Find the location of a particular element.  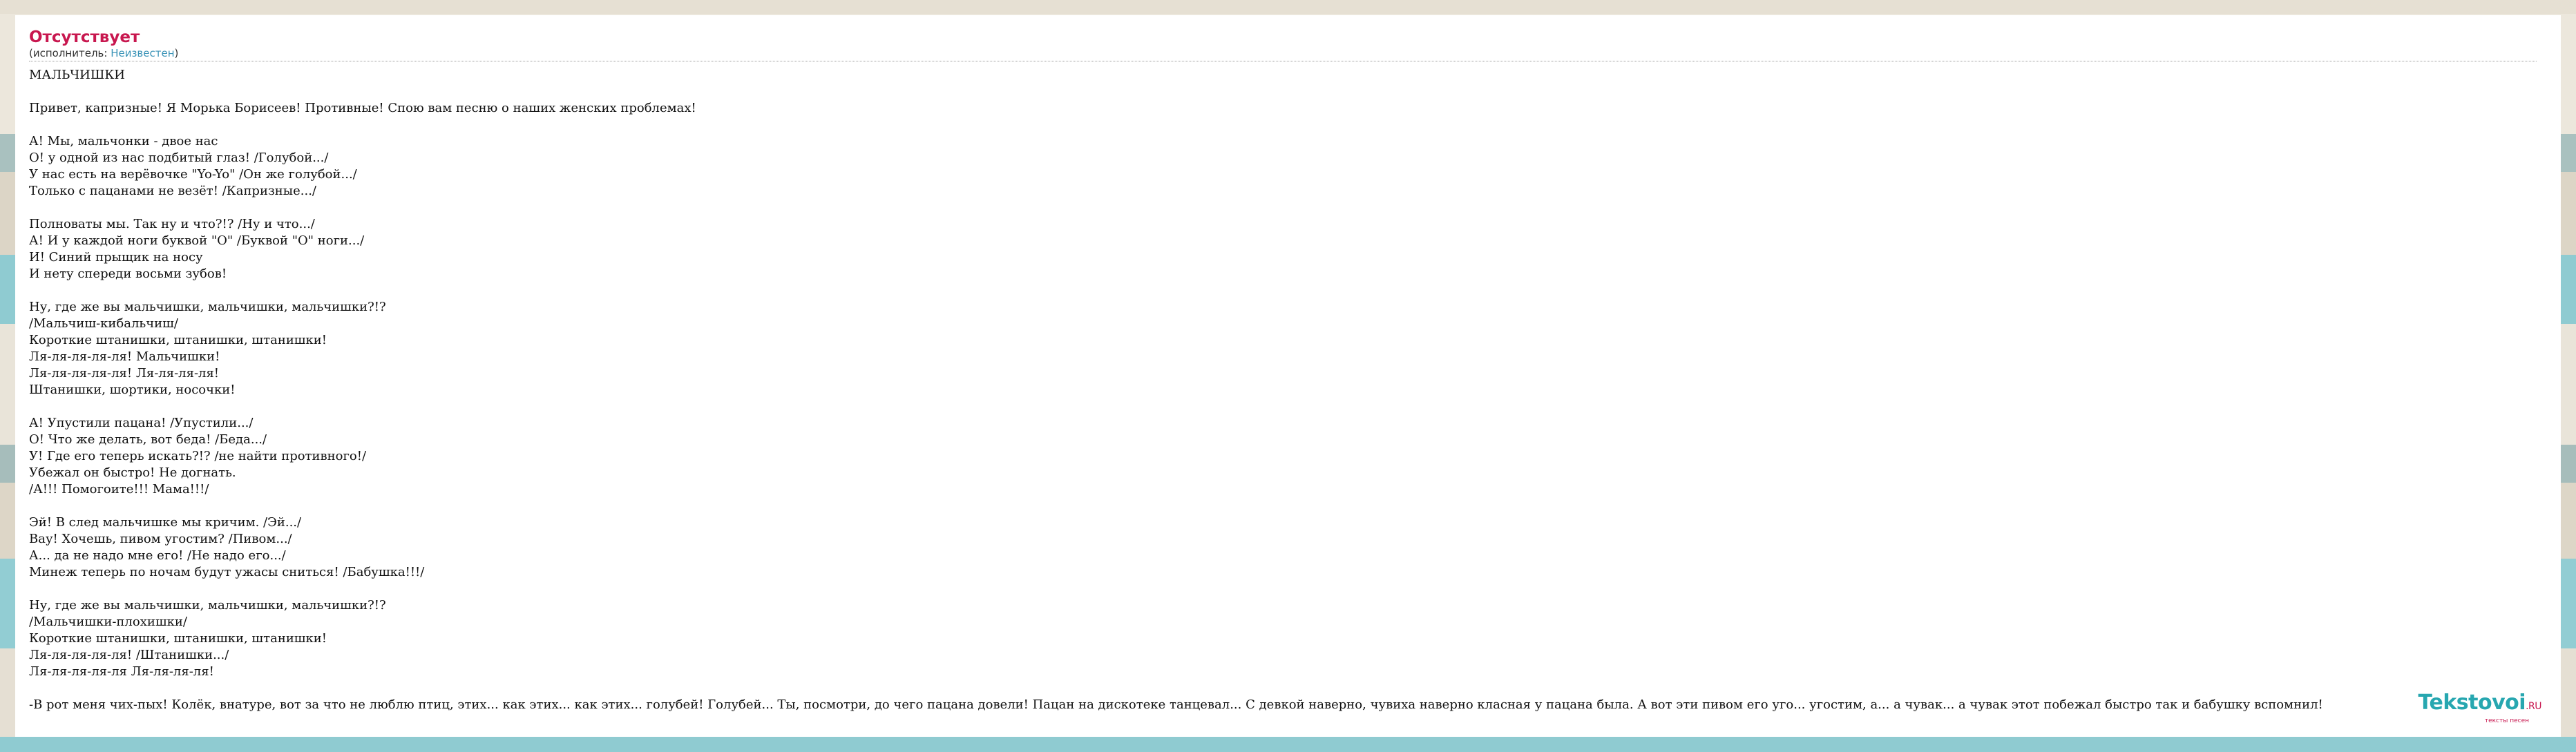

lyric-line: Вау! Хочешь, пивом угостим? /Пивом.../ is located at coordinates (160, 539).